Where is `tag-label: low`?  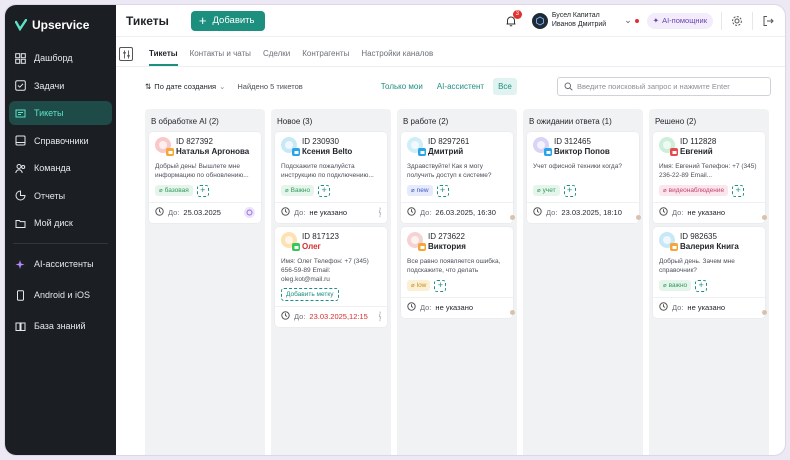
tag-label: low is located at coordinates (421, 285).